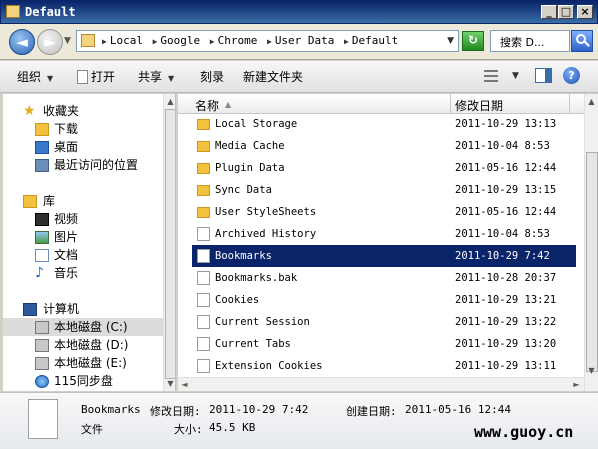 This screenshot has height=449, width=598. What do you see at coordinates (582, 41) in the screenshot?
I see `search-button` at bounding box center [582, 41].